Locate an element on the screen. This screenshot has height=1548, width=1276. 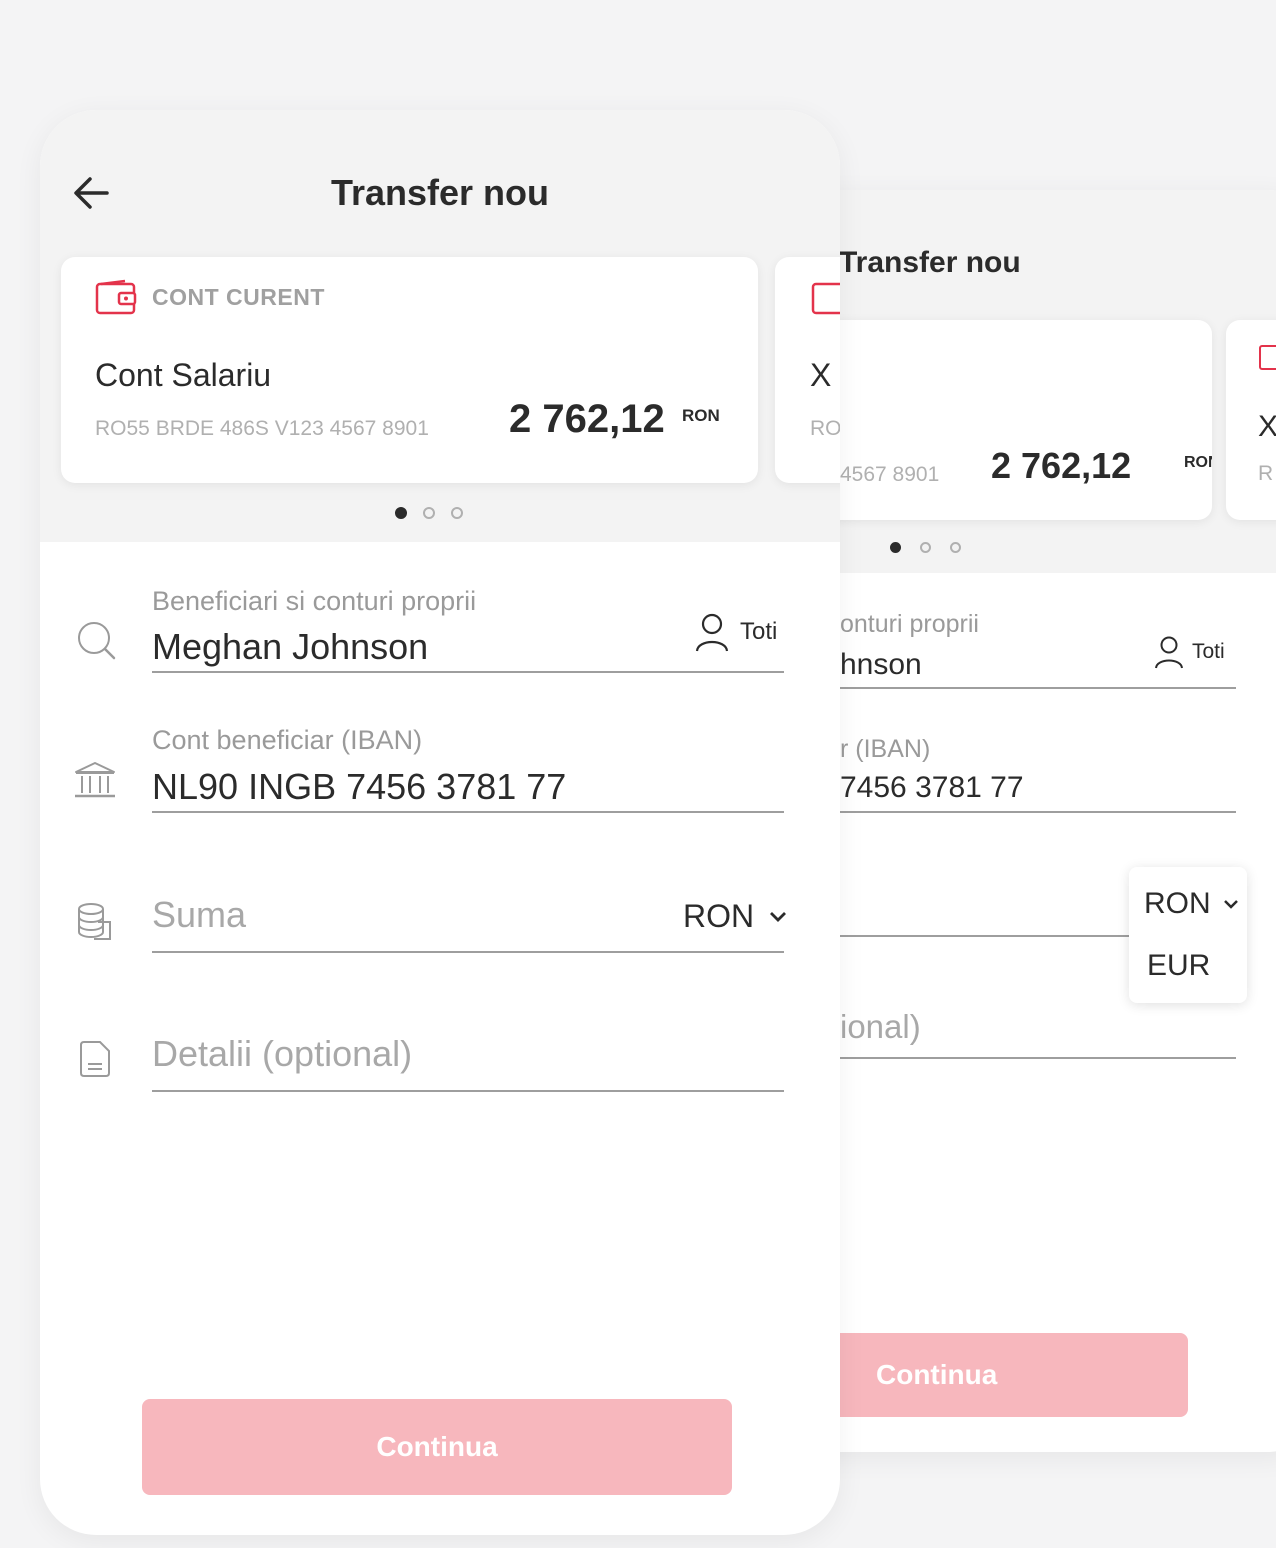
iban-input: NL90 INGB 7456 3781 77 is located at coordinates (359, 787).